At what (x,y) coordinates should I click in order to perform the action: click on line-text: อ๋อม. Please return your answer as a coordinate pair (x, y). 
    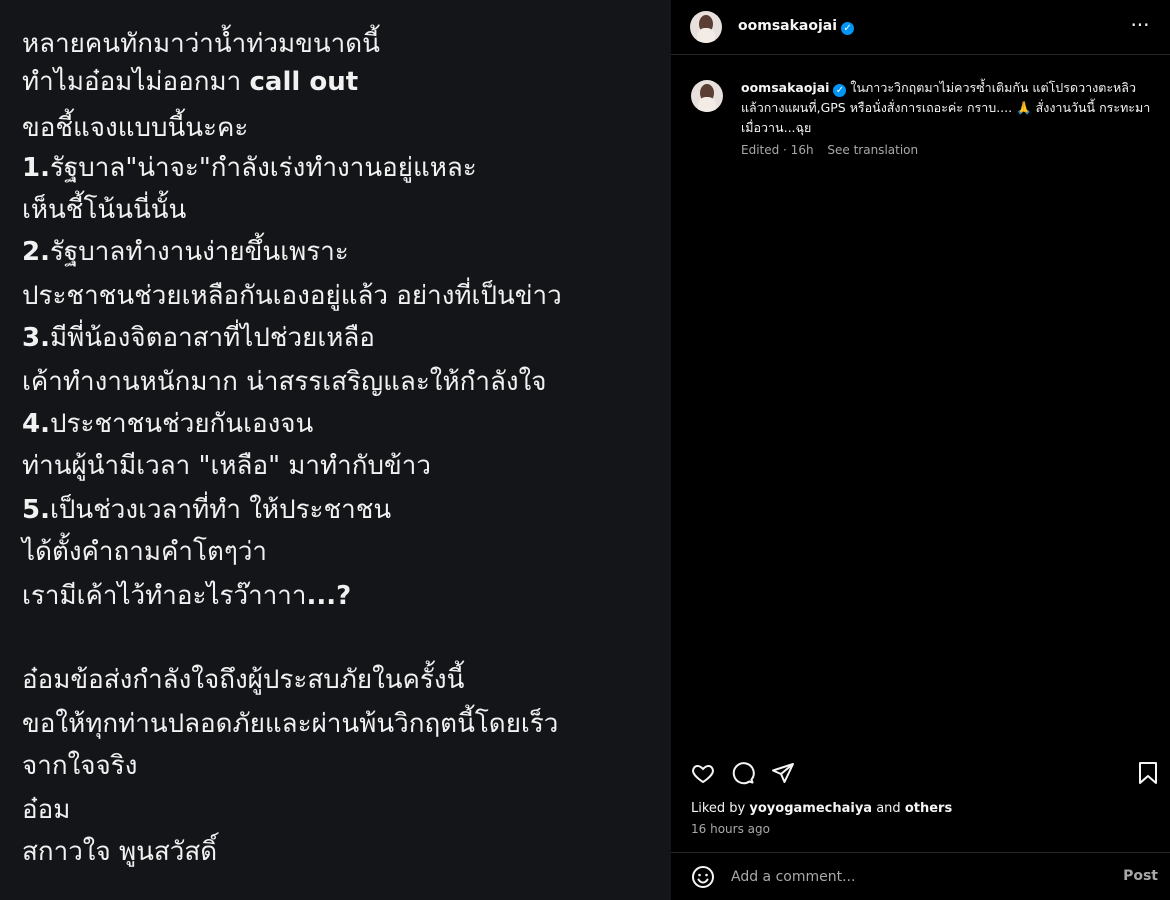
    Looking at the image, I should click on (46, 810).